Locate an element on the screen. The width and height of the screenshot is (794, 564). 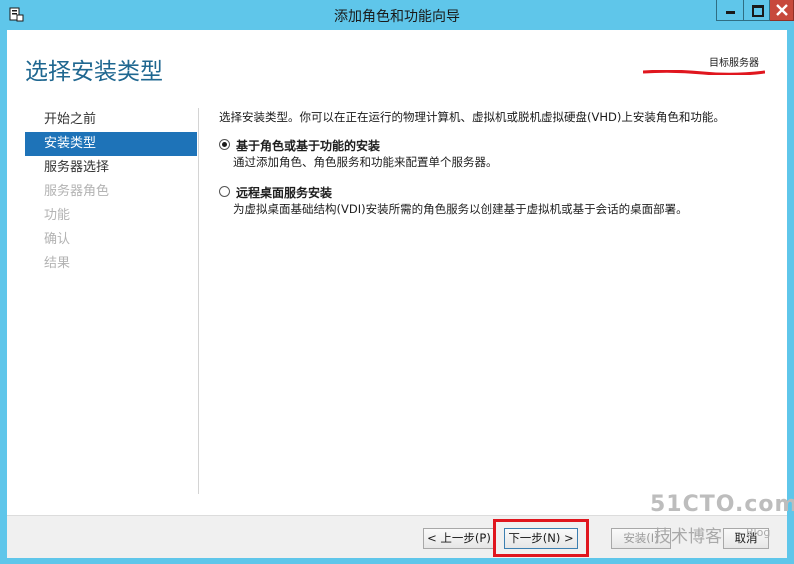
nav-item-results: 结果 is located at coordinates (57, 263).